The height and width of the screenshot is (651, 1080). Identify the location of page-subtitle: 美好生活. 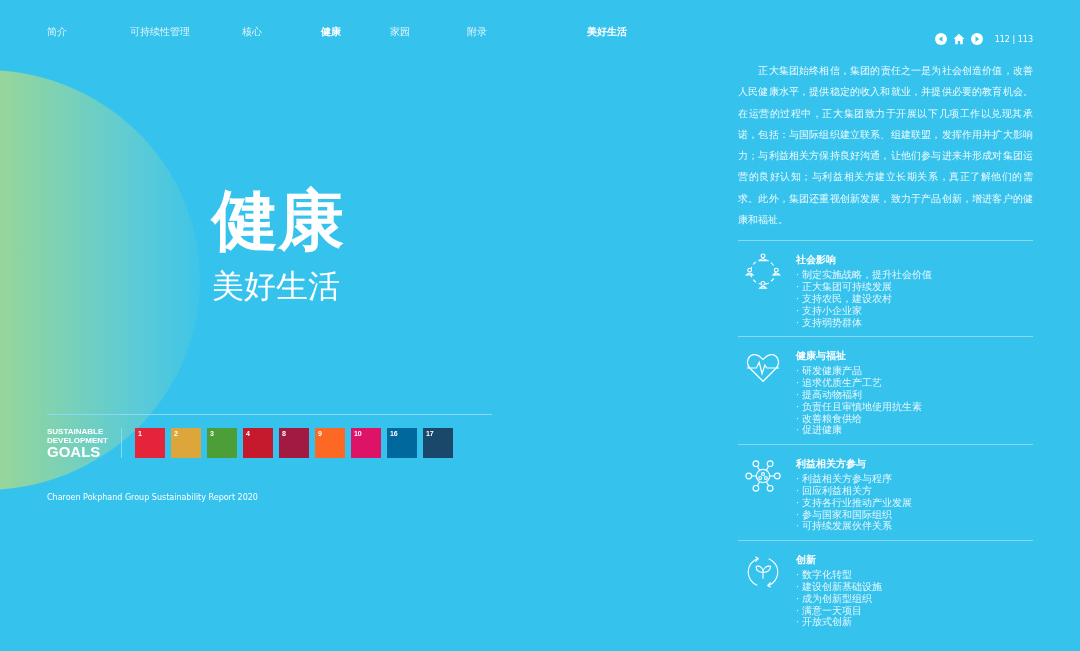
(276, 286).